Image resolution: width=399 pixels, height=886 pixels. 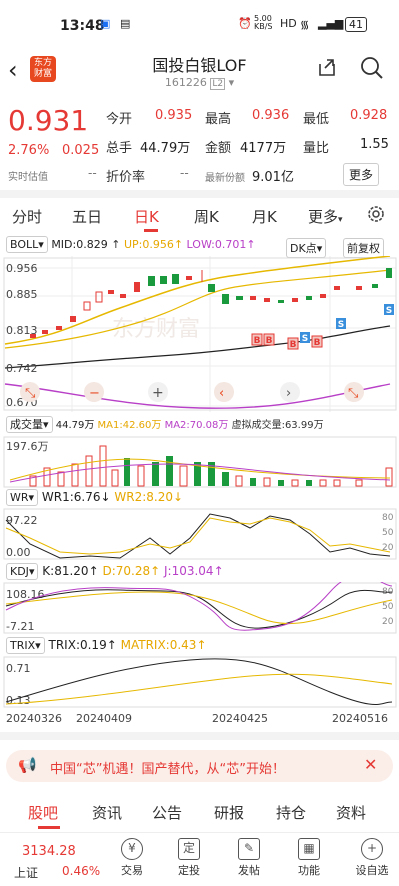 I want to click on tab-5day: 五日, so click(x=87, y=216).